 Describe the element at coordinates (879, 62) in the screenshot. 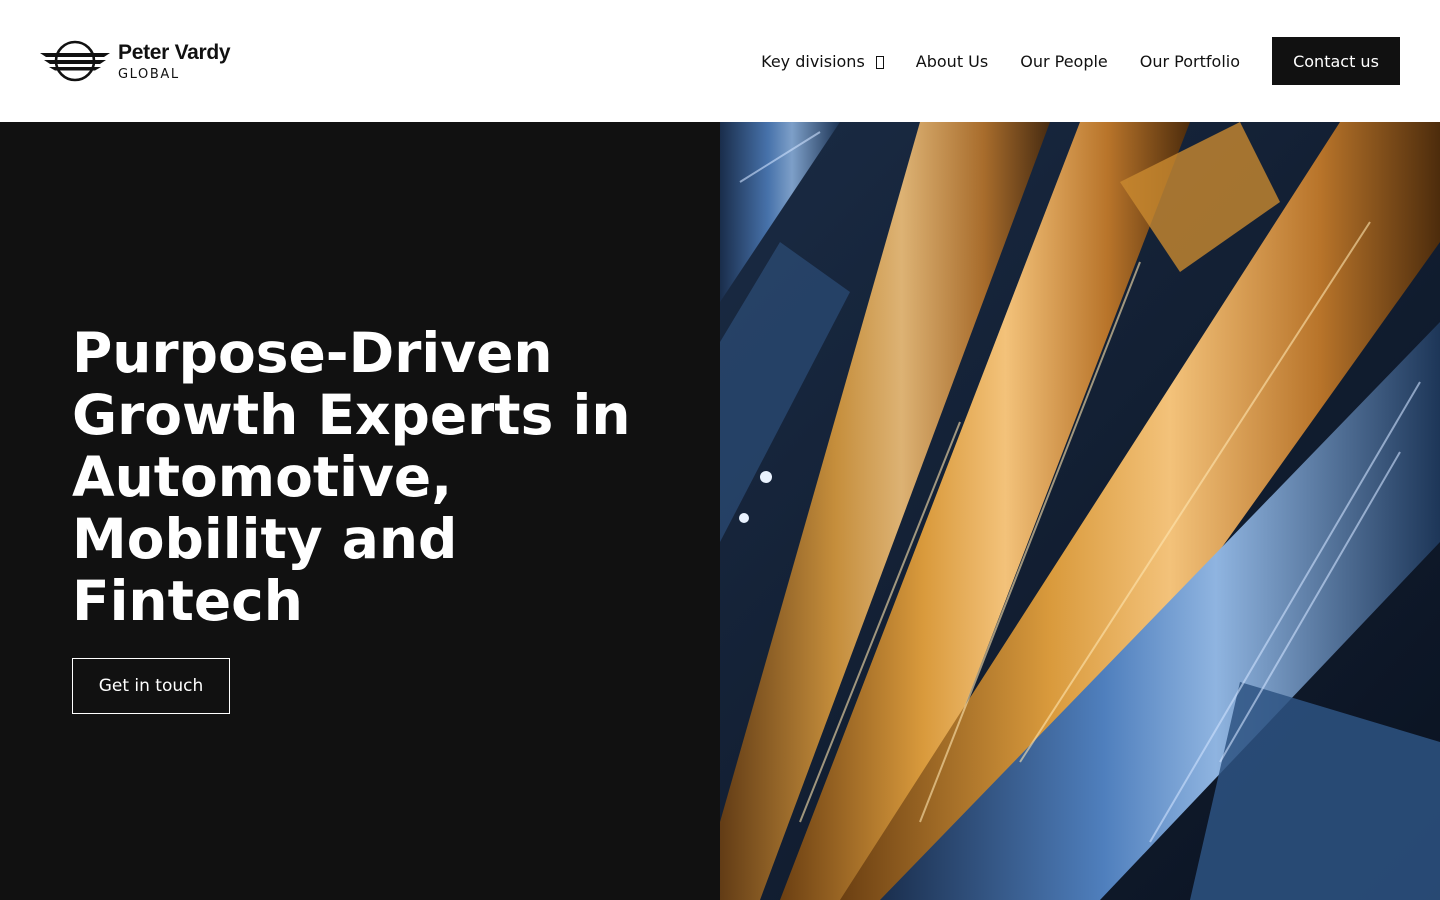

I see `chevron-down-icon` at that location.